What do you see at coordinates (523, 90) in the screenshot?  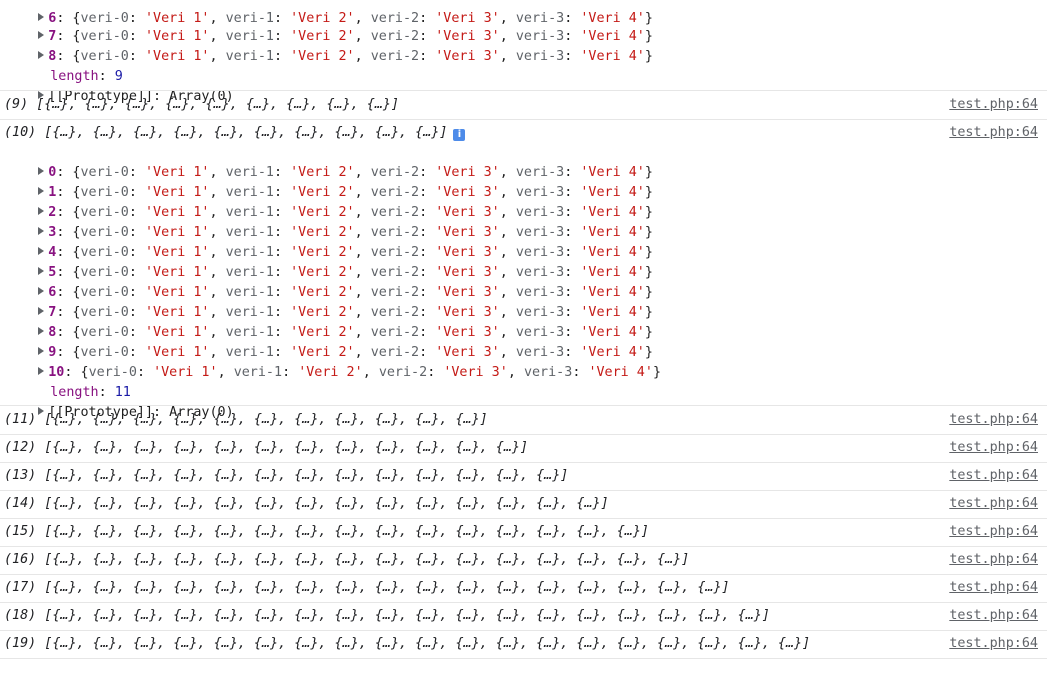 I see `message-divider` at bounding box center [523, 90].